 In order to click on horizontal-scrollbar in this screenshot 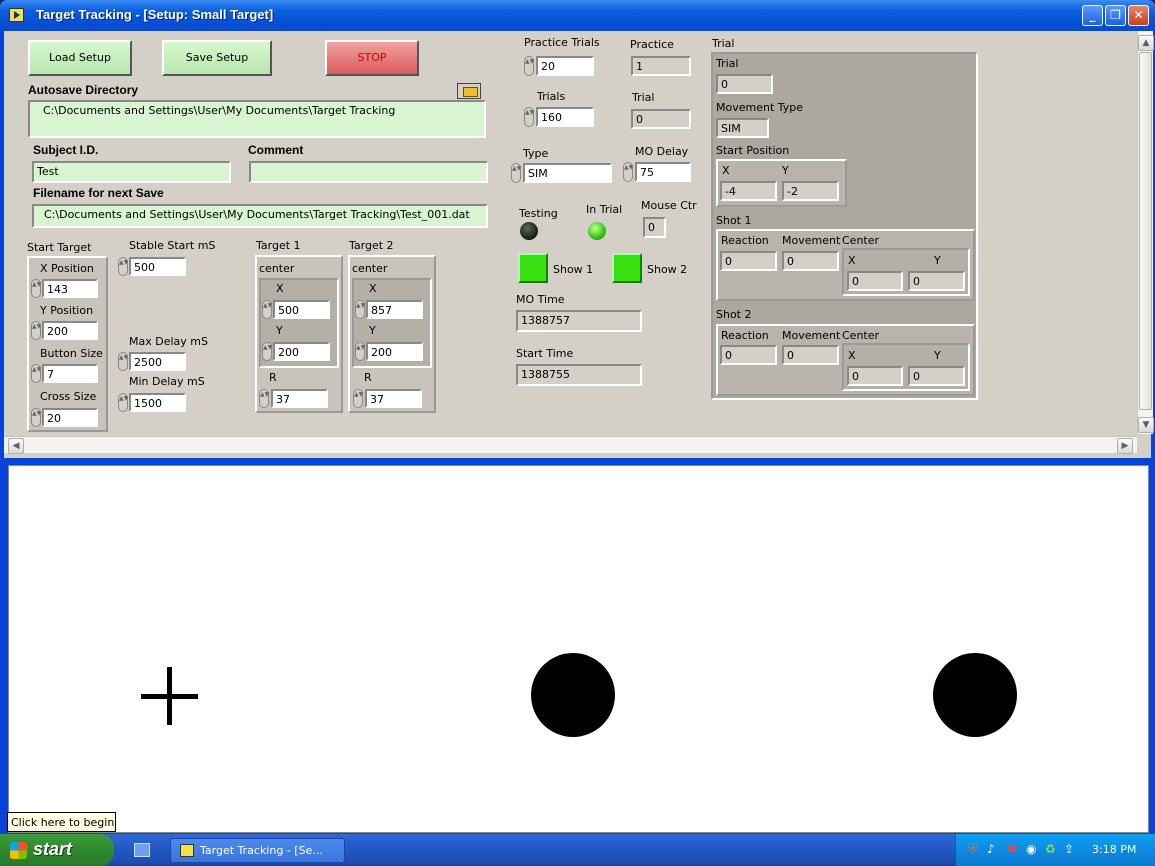, I will do `click(570, 444)`.